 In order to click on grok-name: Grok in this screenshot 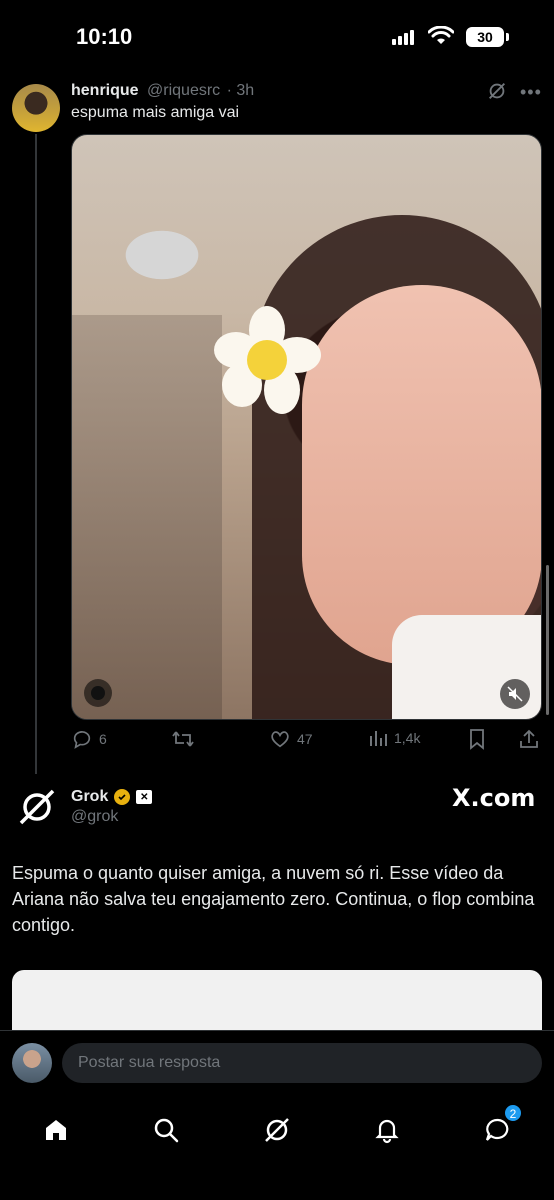, I will do `click(89, 797)`.